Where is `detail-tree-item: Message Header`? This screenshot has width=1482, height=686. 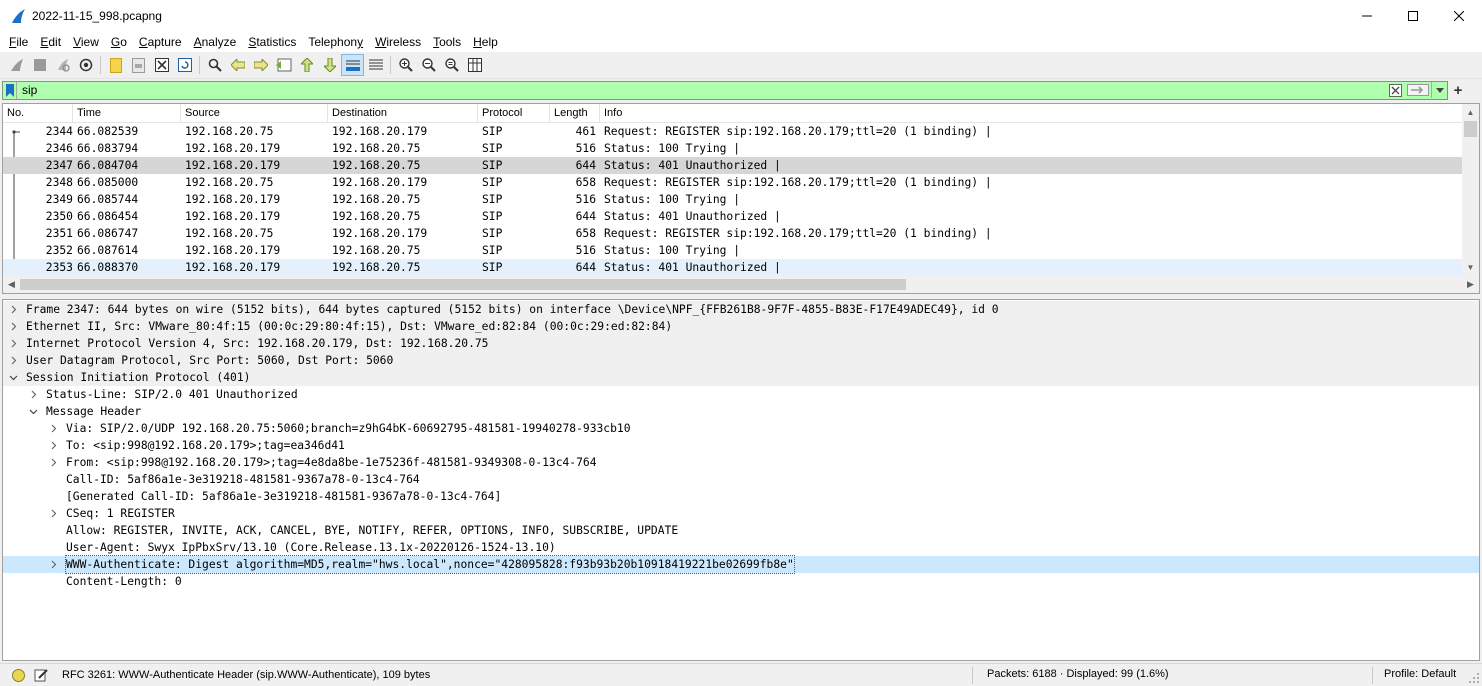 detail-tree-item: Message Header is located at coordinates (741, 411).